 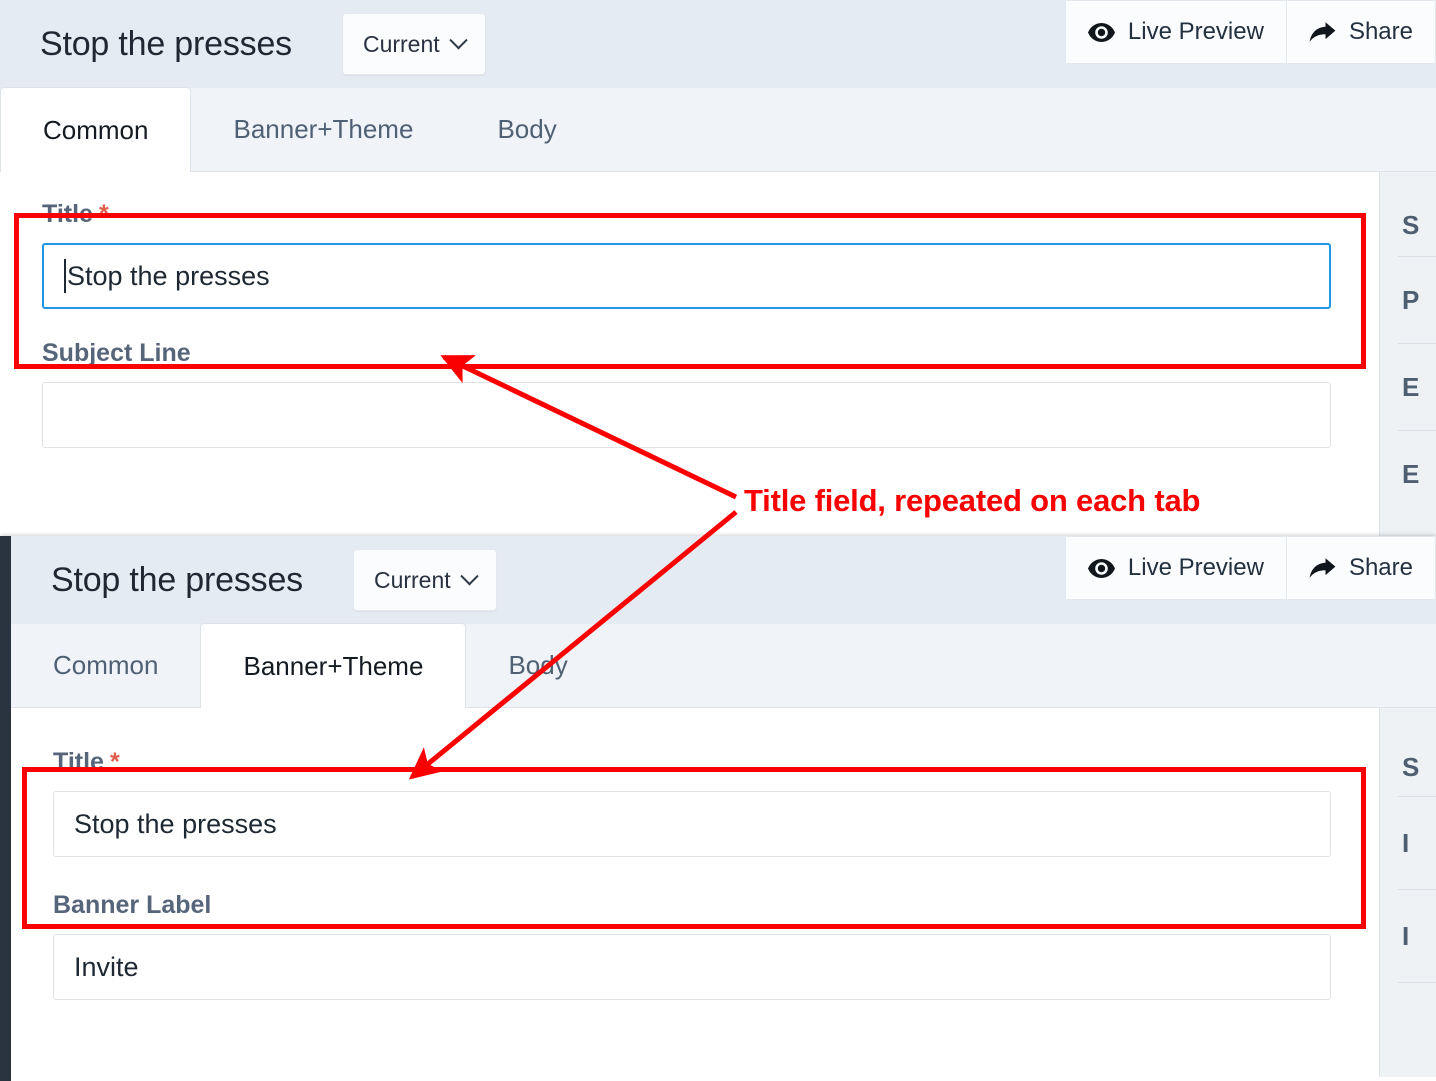 I want to click on tab-banner-theme: Banner+Theme, so click(x=323, y=129).